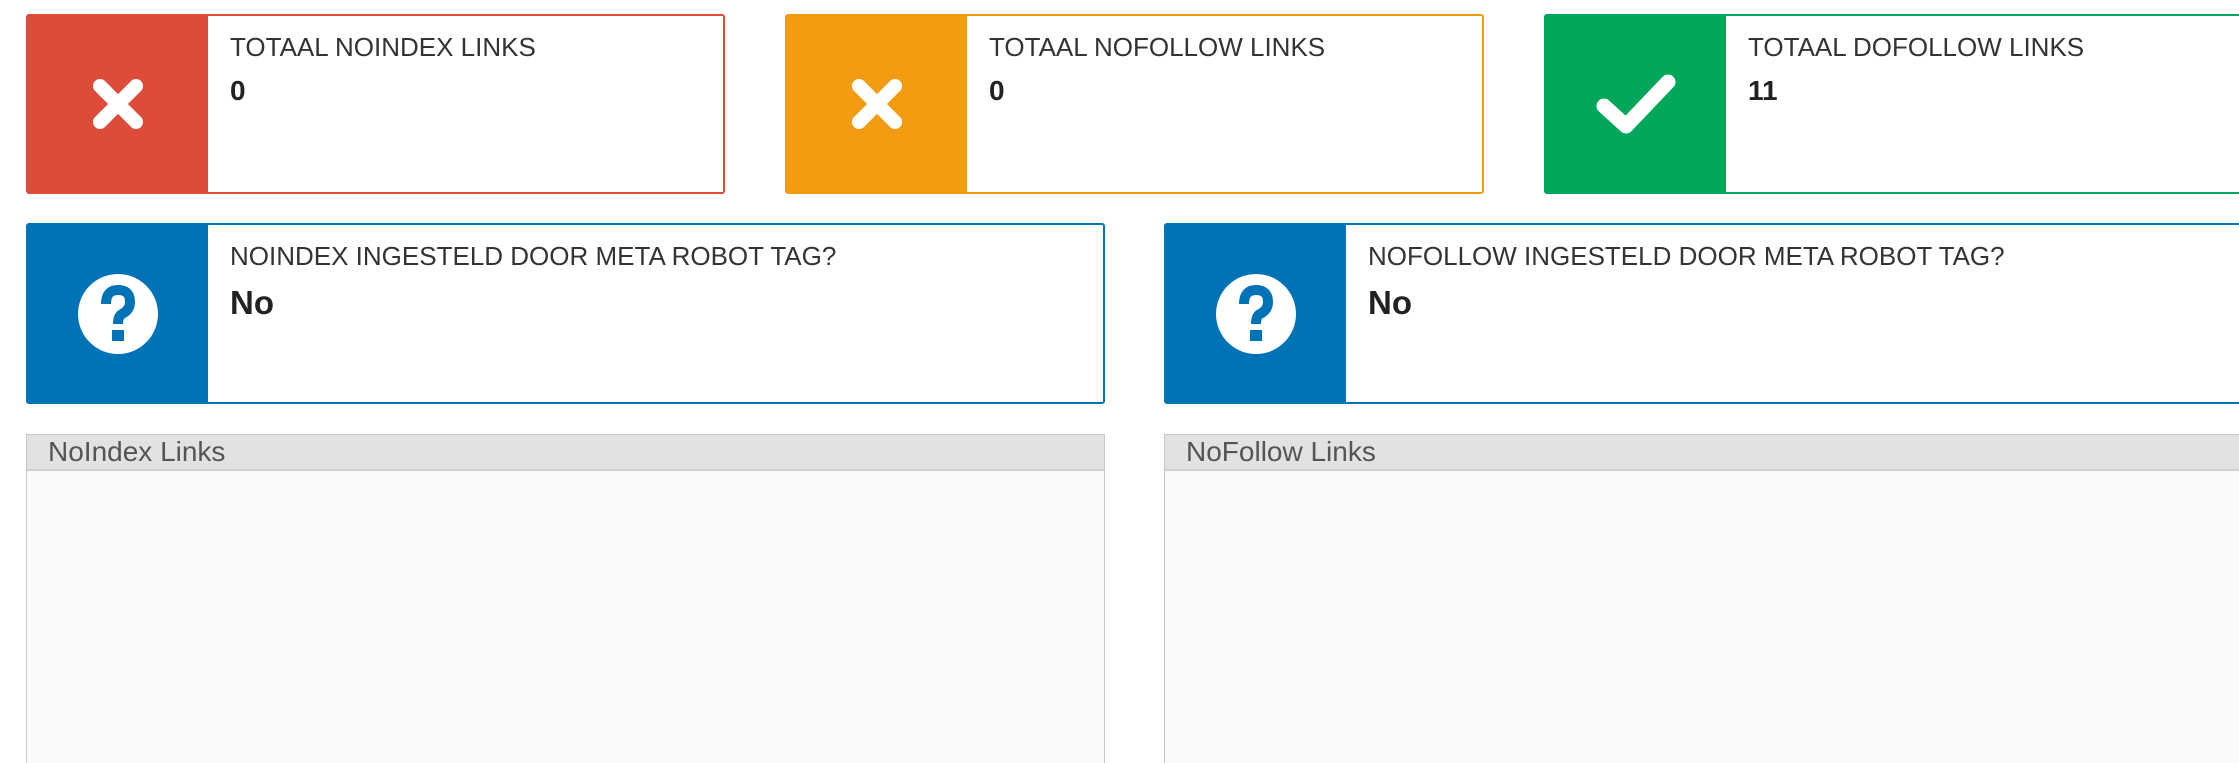  Describe the element at coordinates (1916, 47) in the screenshot. I see `stat-label: TOTAAL DOFOLLOW LINKS` at that location.